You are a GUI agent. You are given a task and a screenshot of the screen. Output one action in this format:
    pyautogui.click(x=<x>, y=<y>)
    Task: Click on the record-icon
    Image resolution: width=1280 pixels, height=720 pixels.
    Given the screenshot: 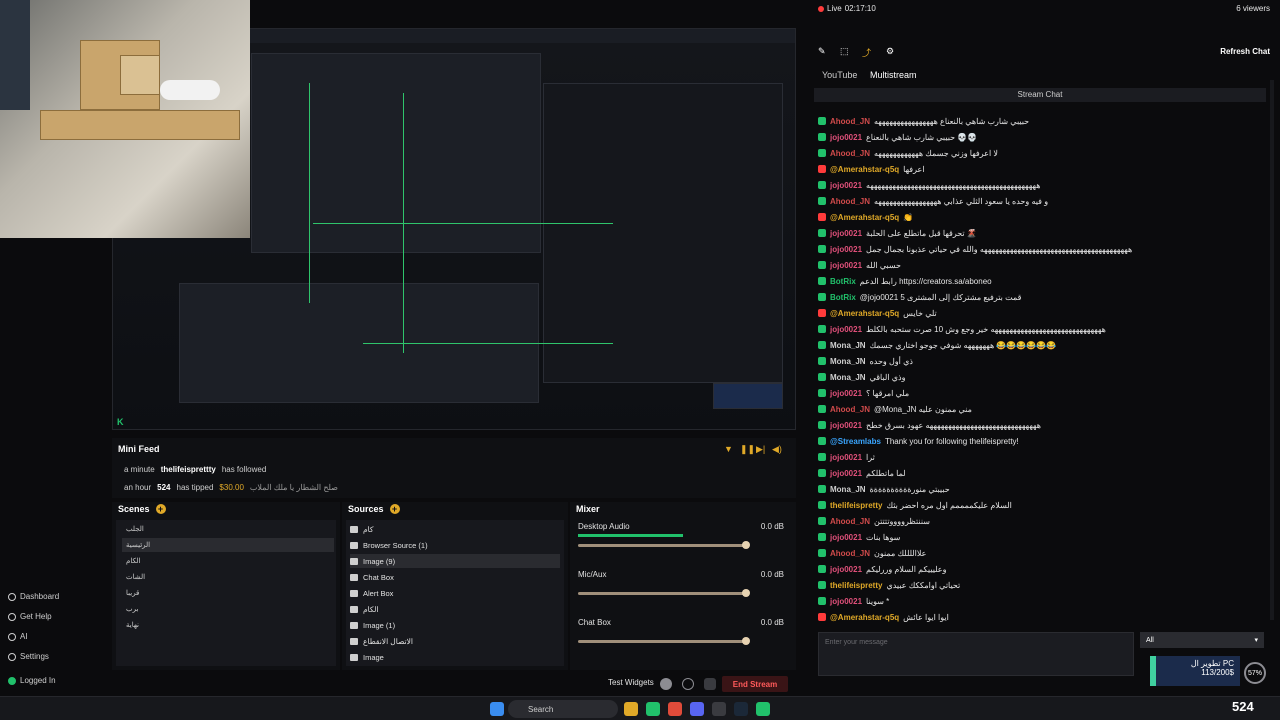 What is the action you would take?
    pyautogui.click(x=666, y=684)
    